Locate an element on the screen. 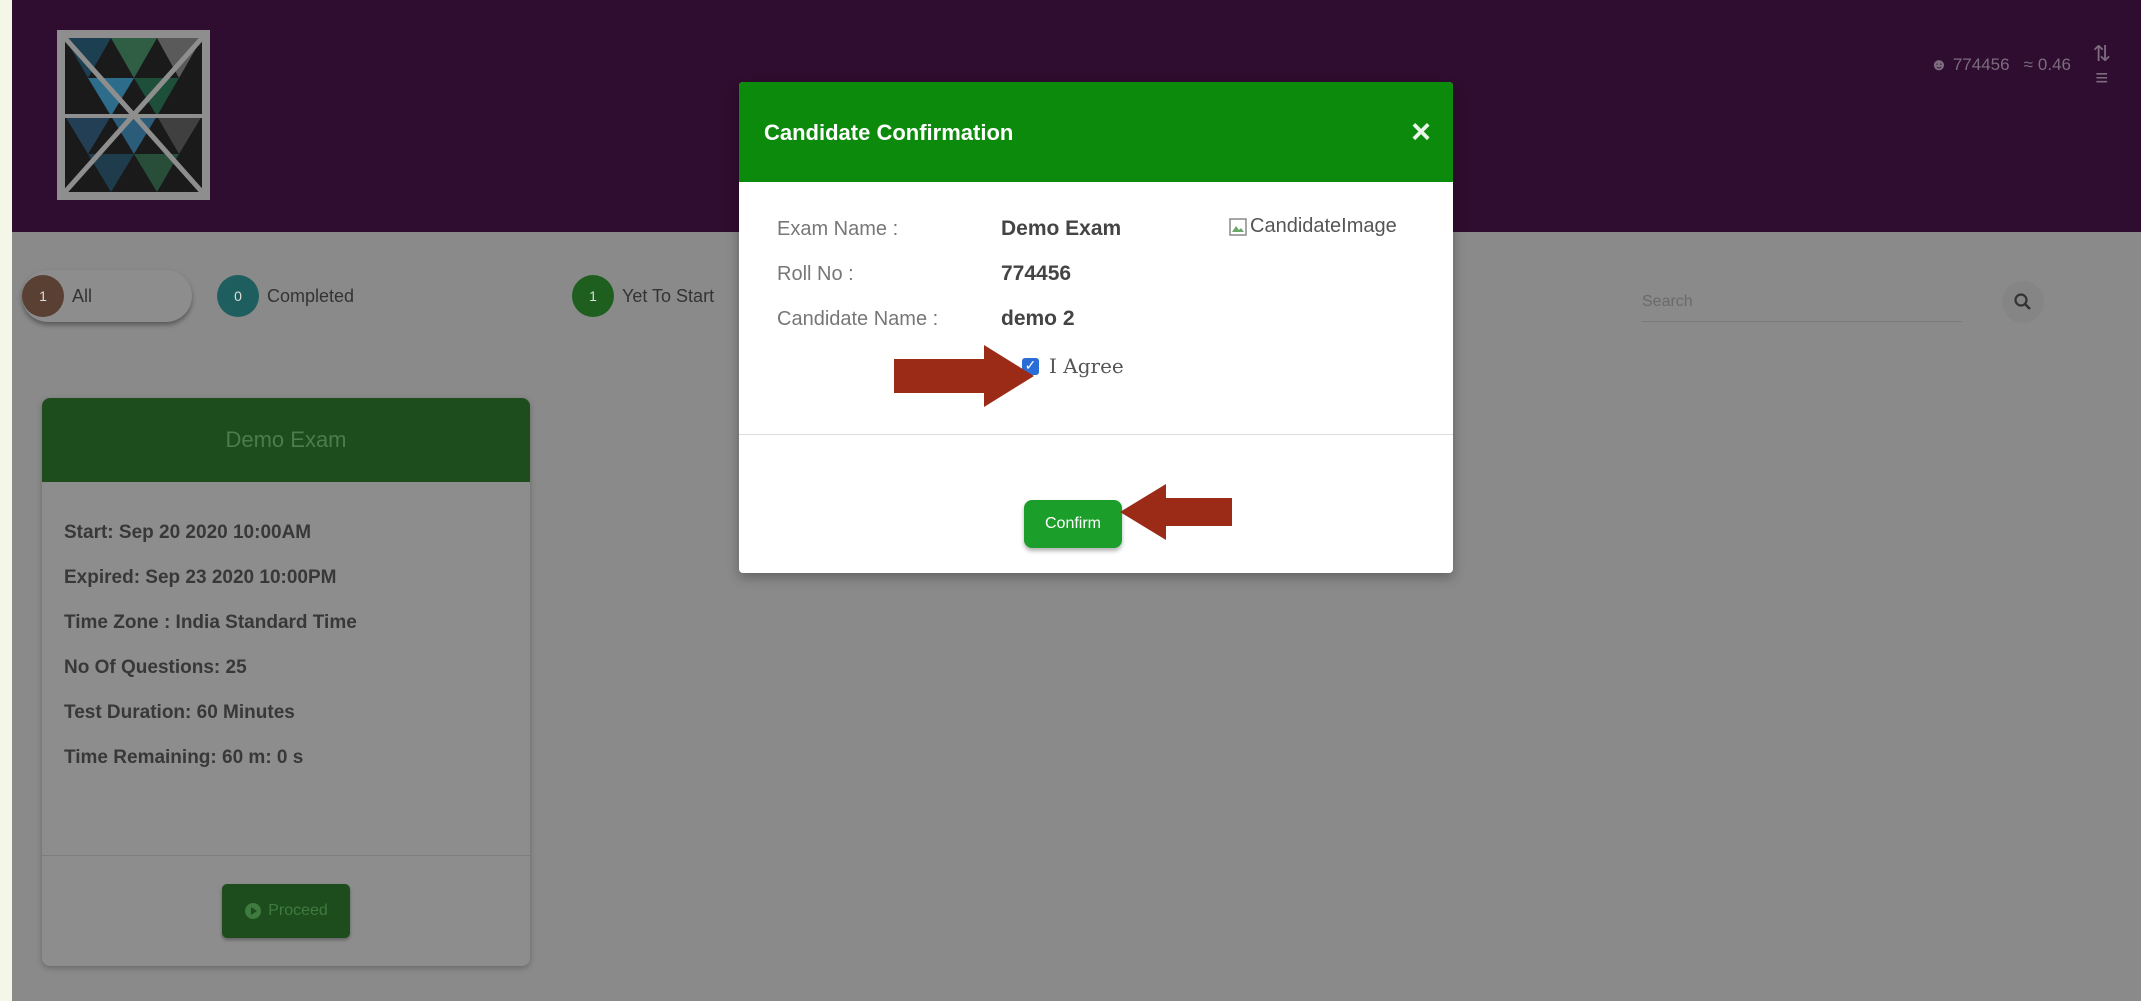 This screenshot has width=2141, height=1001. signal-value: 0.46 is located at coordinates (2054, 64).